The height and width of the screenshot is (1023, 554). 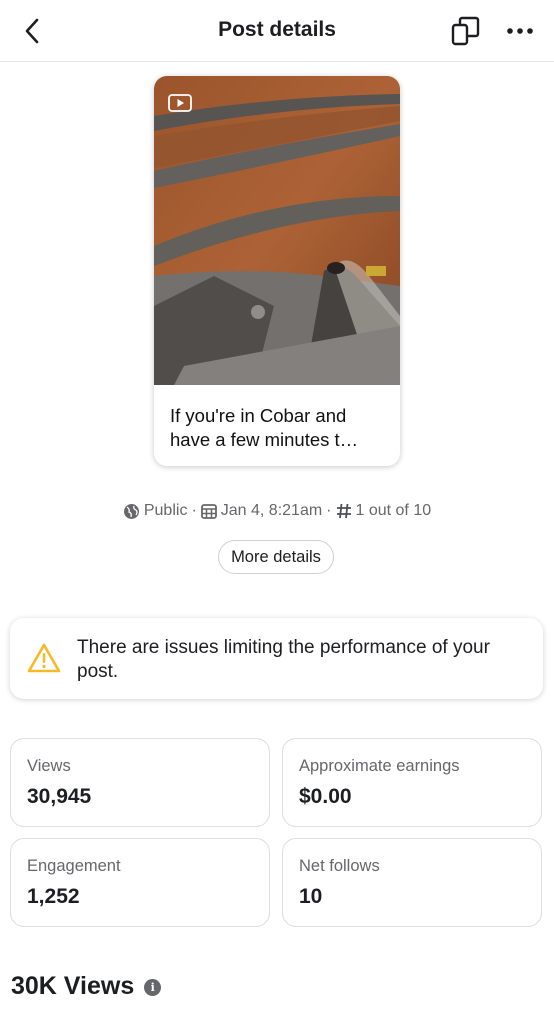 I want to click on stat-card-earnings: Approximate earnings $0.00, so click(x=412, y=782).